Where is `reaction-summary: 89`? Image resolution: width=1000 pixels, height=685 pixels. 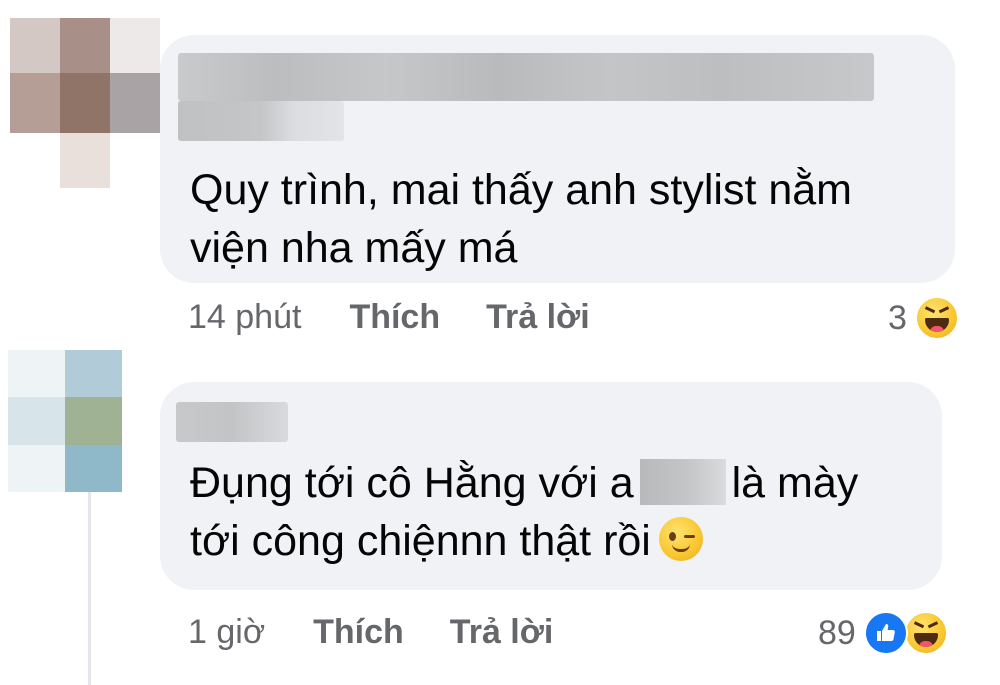 reaction-summary: 89 is located at coordinates (883, 633).